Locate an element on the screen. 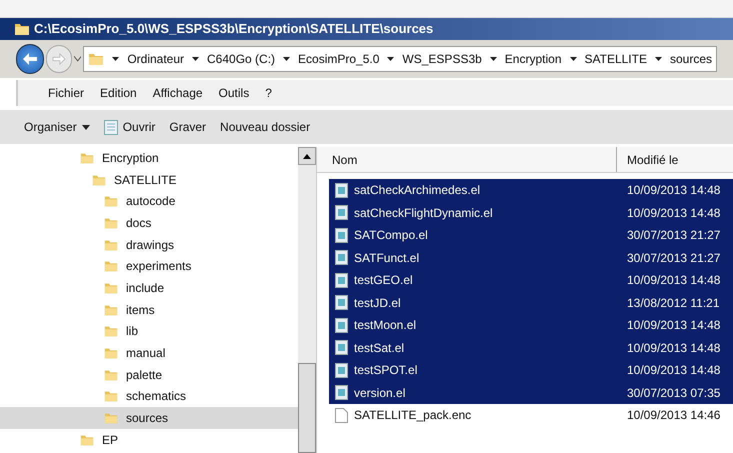 Image resolution: width=733 pixels, height=453 pixels. file-row: SATCompo.el 30/07/2013 21:27 is located at coordinates (531, 235).